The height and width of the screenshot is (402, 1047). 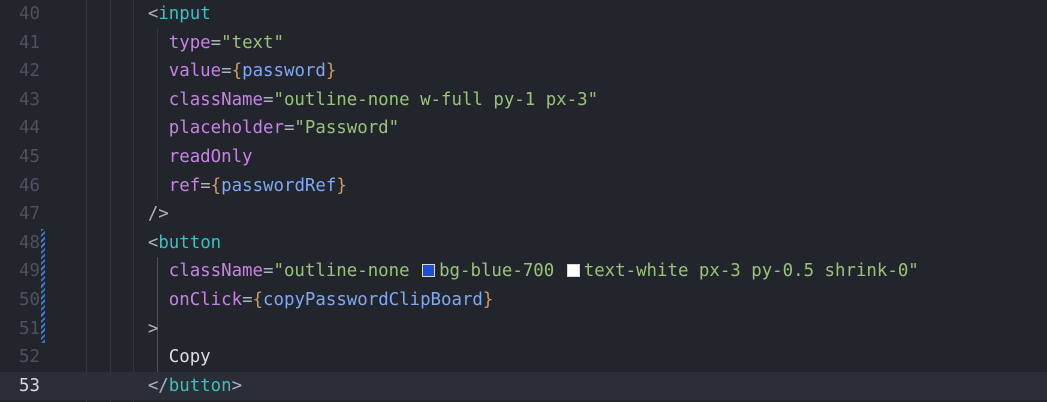 I want to click on code-line: 53 </button>, so click(x=523, y=386).